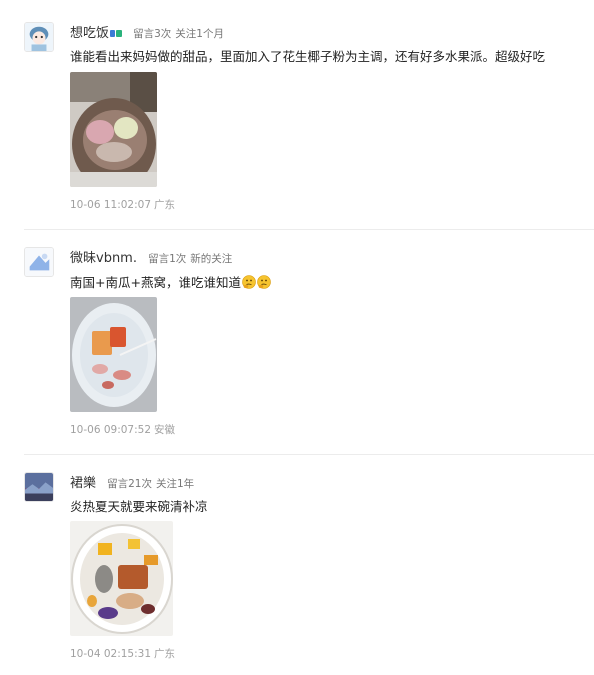  What do you see at coordinates (152, 34) in the screenshot?
I see `message-count: 留言3次` at bounding box center [152, 34].